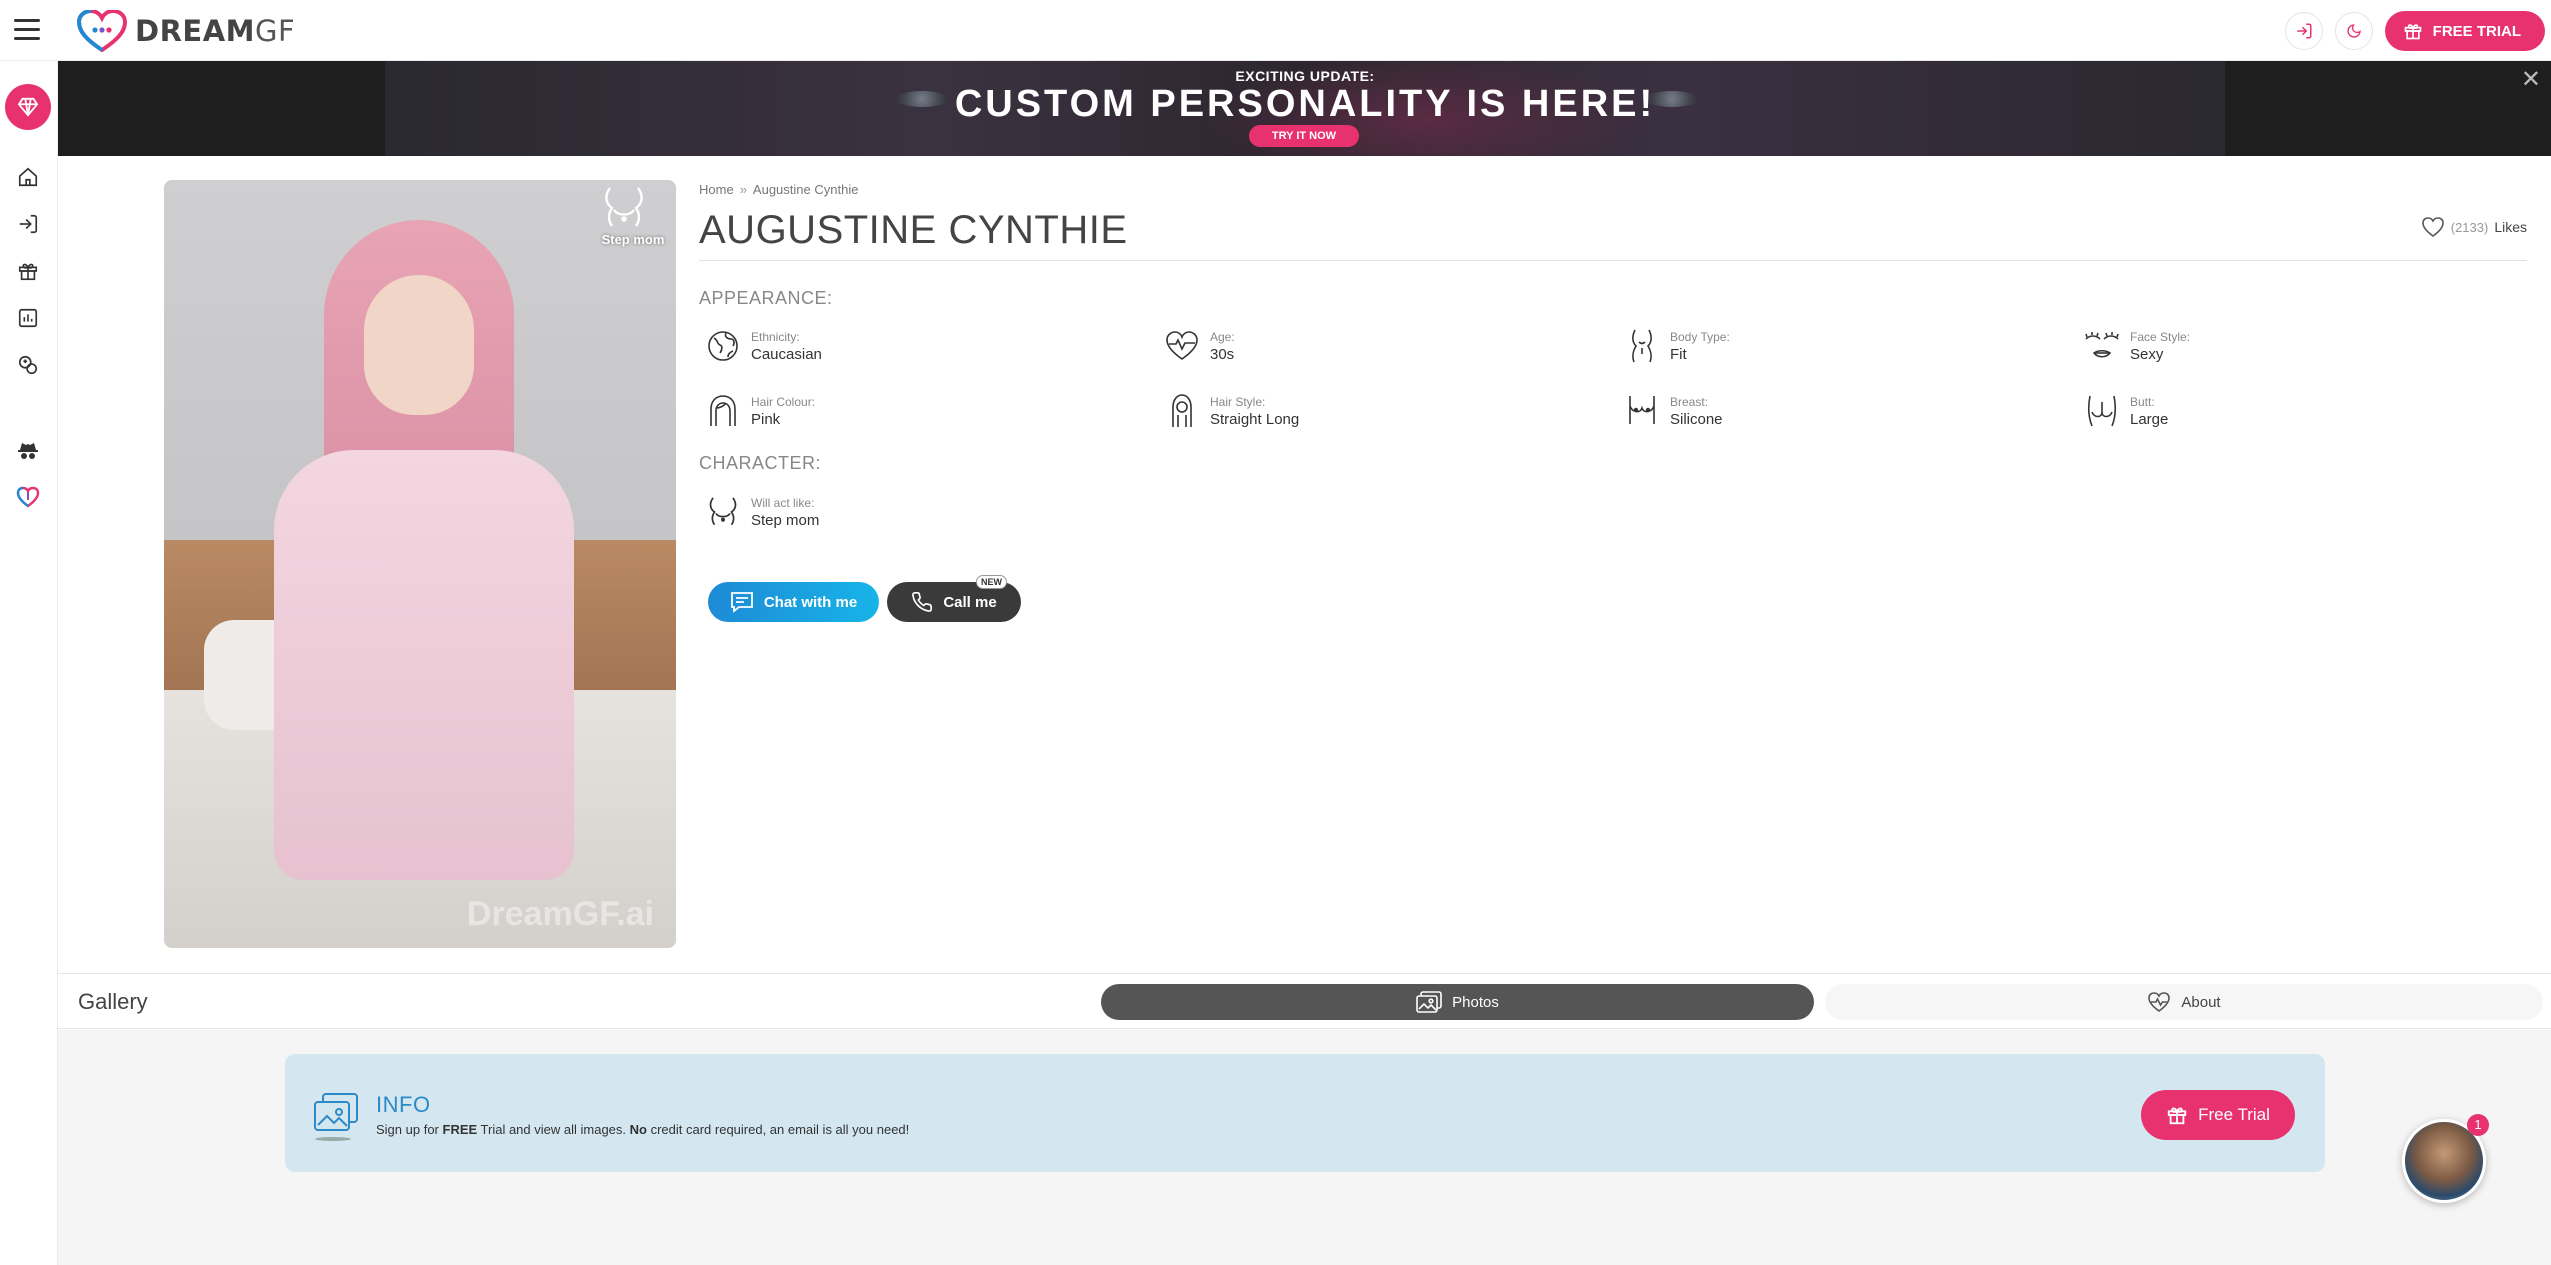 Image resolution: width=2551 pixels, height=1265 pixels. What do you see at coordinates (2234, 1114) in the screenshot?
I see `info-free-trial-label: Free Trial` at bounding box center [2234, 1114].